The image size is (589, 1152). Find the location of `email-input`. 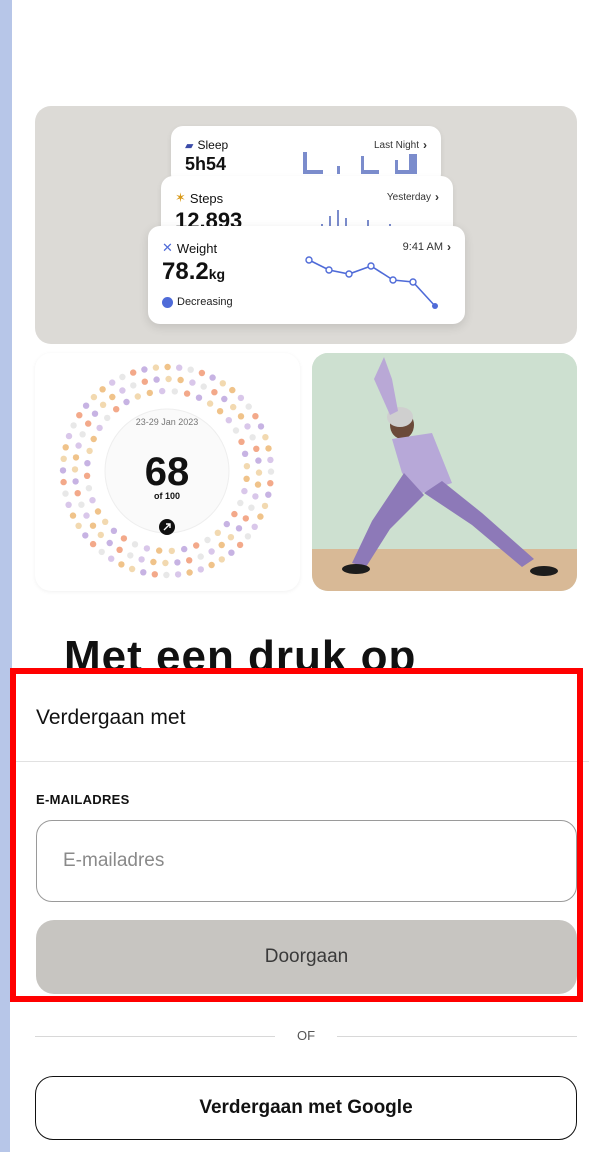

email-input is located at coordinates (306, 861).